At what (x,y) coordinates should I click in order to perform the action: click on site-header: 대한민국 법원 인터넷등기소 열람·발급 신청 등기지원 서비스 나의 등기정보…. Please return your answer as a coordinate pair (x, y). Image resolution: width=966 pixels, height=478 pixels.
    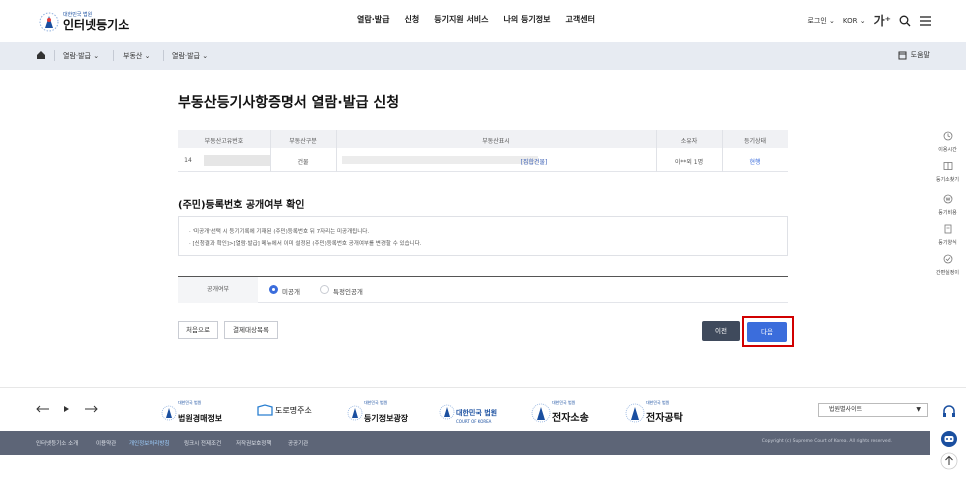
    Looking at the image, I should click on (483, 21).